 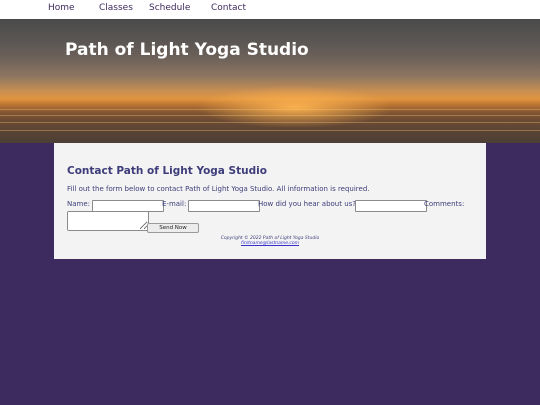 I want to click on hear-about-field, so click(x=391, y=206).